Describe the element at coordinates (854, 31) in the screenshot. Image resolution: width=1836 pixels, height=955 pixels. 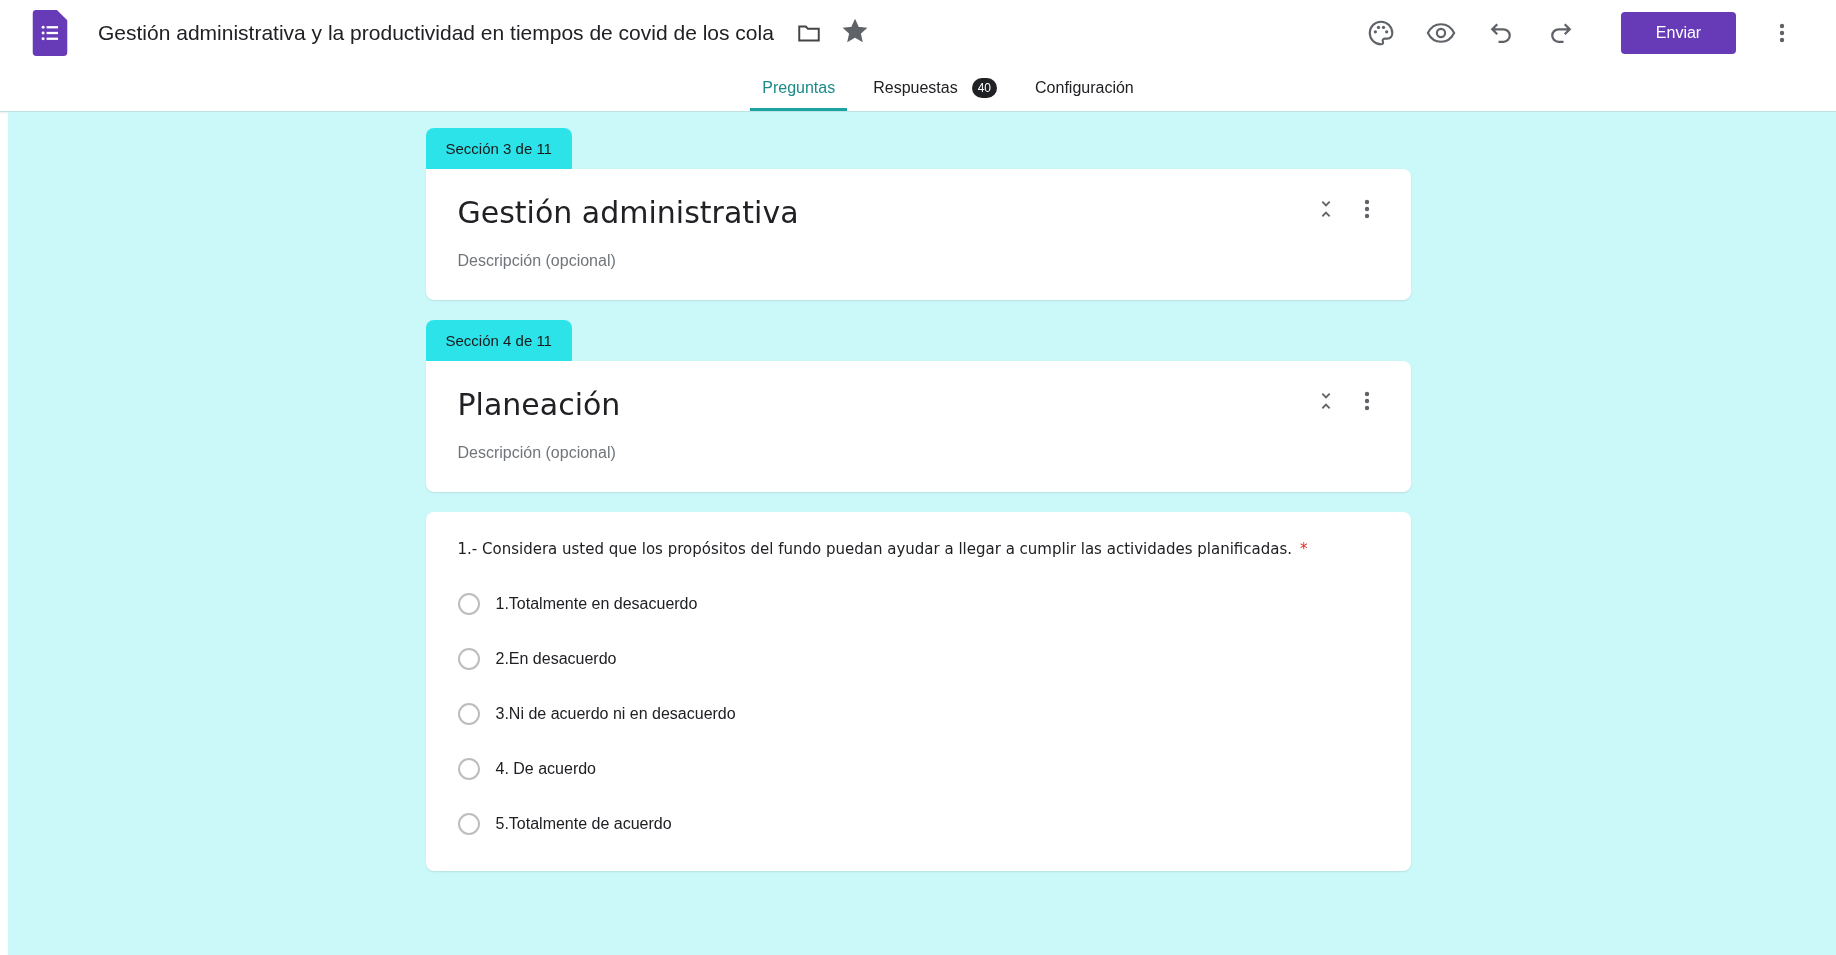
I see `star-icon` at that location.